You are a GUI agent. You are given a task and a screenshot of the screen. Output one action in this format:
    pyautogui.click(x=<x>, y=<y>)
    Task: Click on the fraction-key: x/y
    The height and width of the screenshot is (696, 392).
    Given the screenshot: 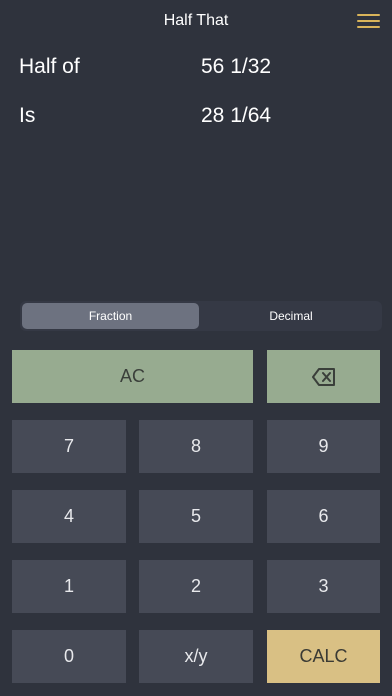 What is the action you would take?
    pyautogui.click(x=196, y=656)
    